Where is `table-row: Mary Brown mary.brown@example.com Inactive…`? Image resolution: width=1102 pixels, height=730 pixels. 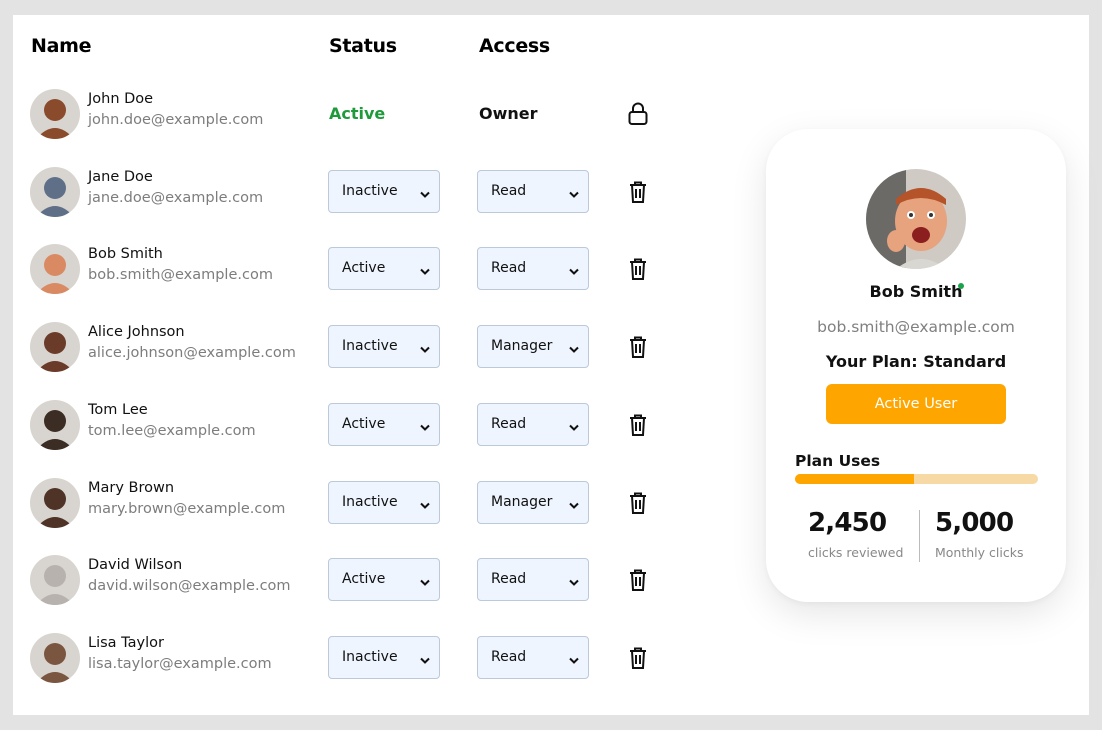
table-row: Mary Brown mary.brown@example.com Inactive… is located at coordinates (353, 516).